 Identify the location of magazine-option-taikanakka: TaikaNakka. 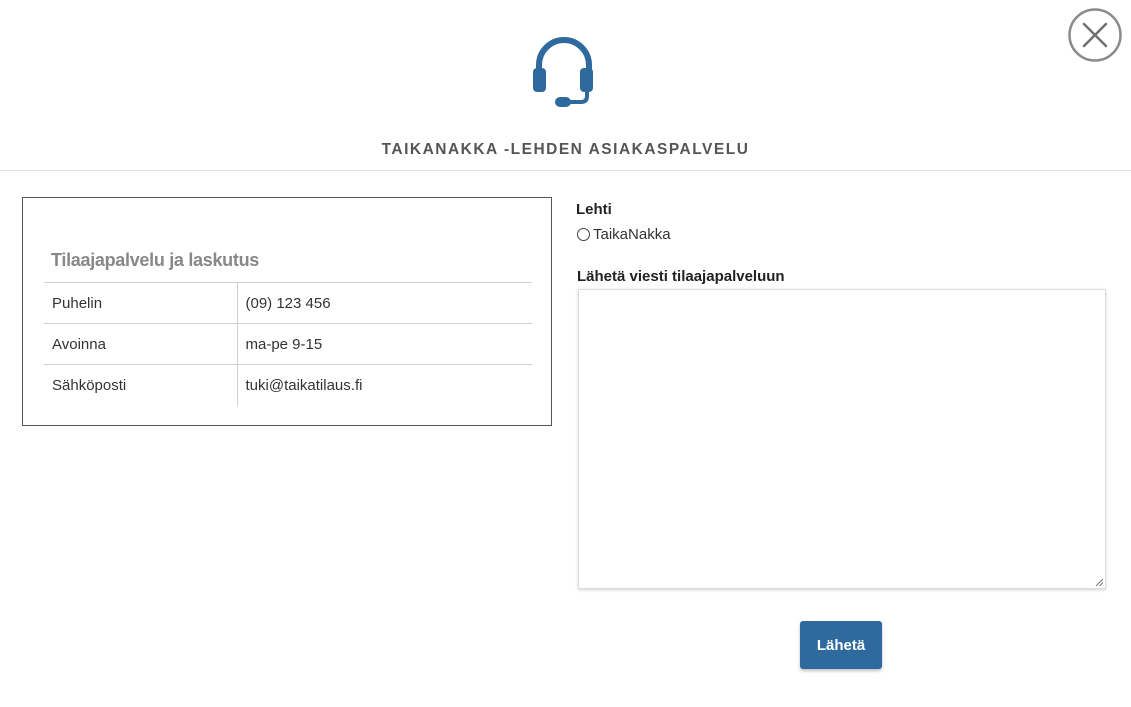
(624, 234).